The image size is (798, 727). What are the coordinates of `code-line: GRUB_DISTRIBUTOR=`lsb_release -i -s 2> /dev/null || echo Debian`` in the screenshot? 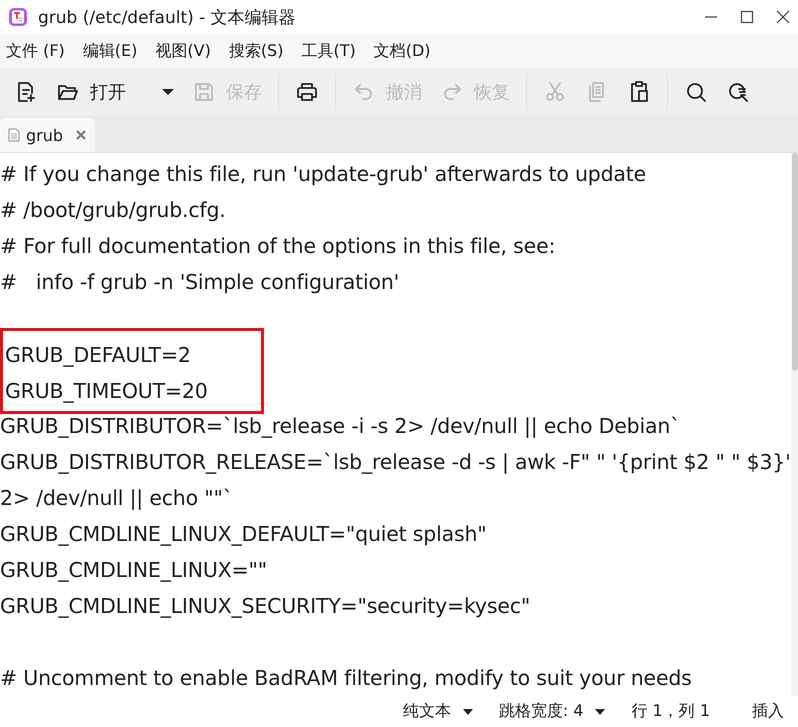 It's located at (341, 426).